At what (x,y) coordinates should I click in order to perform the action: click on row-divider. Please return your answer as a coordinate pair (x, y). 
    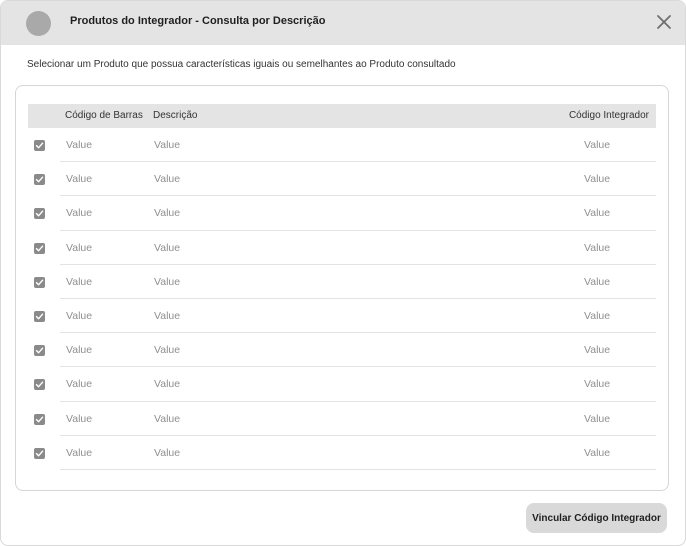
    Looking at the image, I should click on (358, 469).